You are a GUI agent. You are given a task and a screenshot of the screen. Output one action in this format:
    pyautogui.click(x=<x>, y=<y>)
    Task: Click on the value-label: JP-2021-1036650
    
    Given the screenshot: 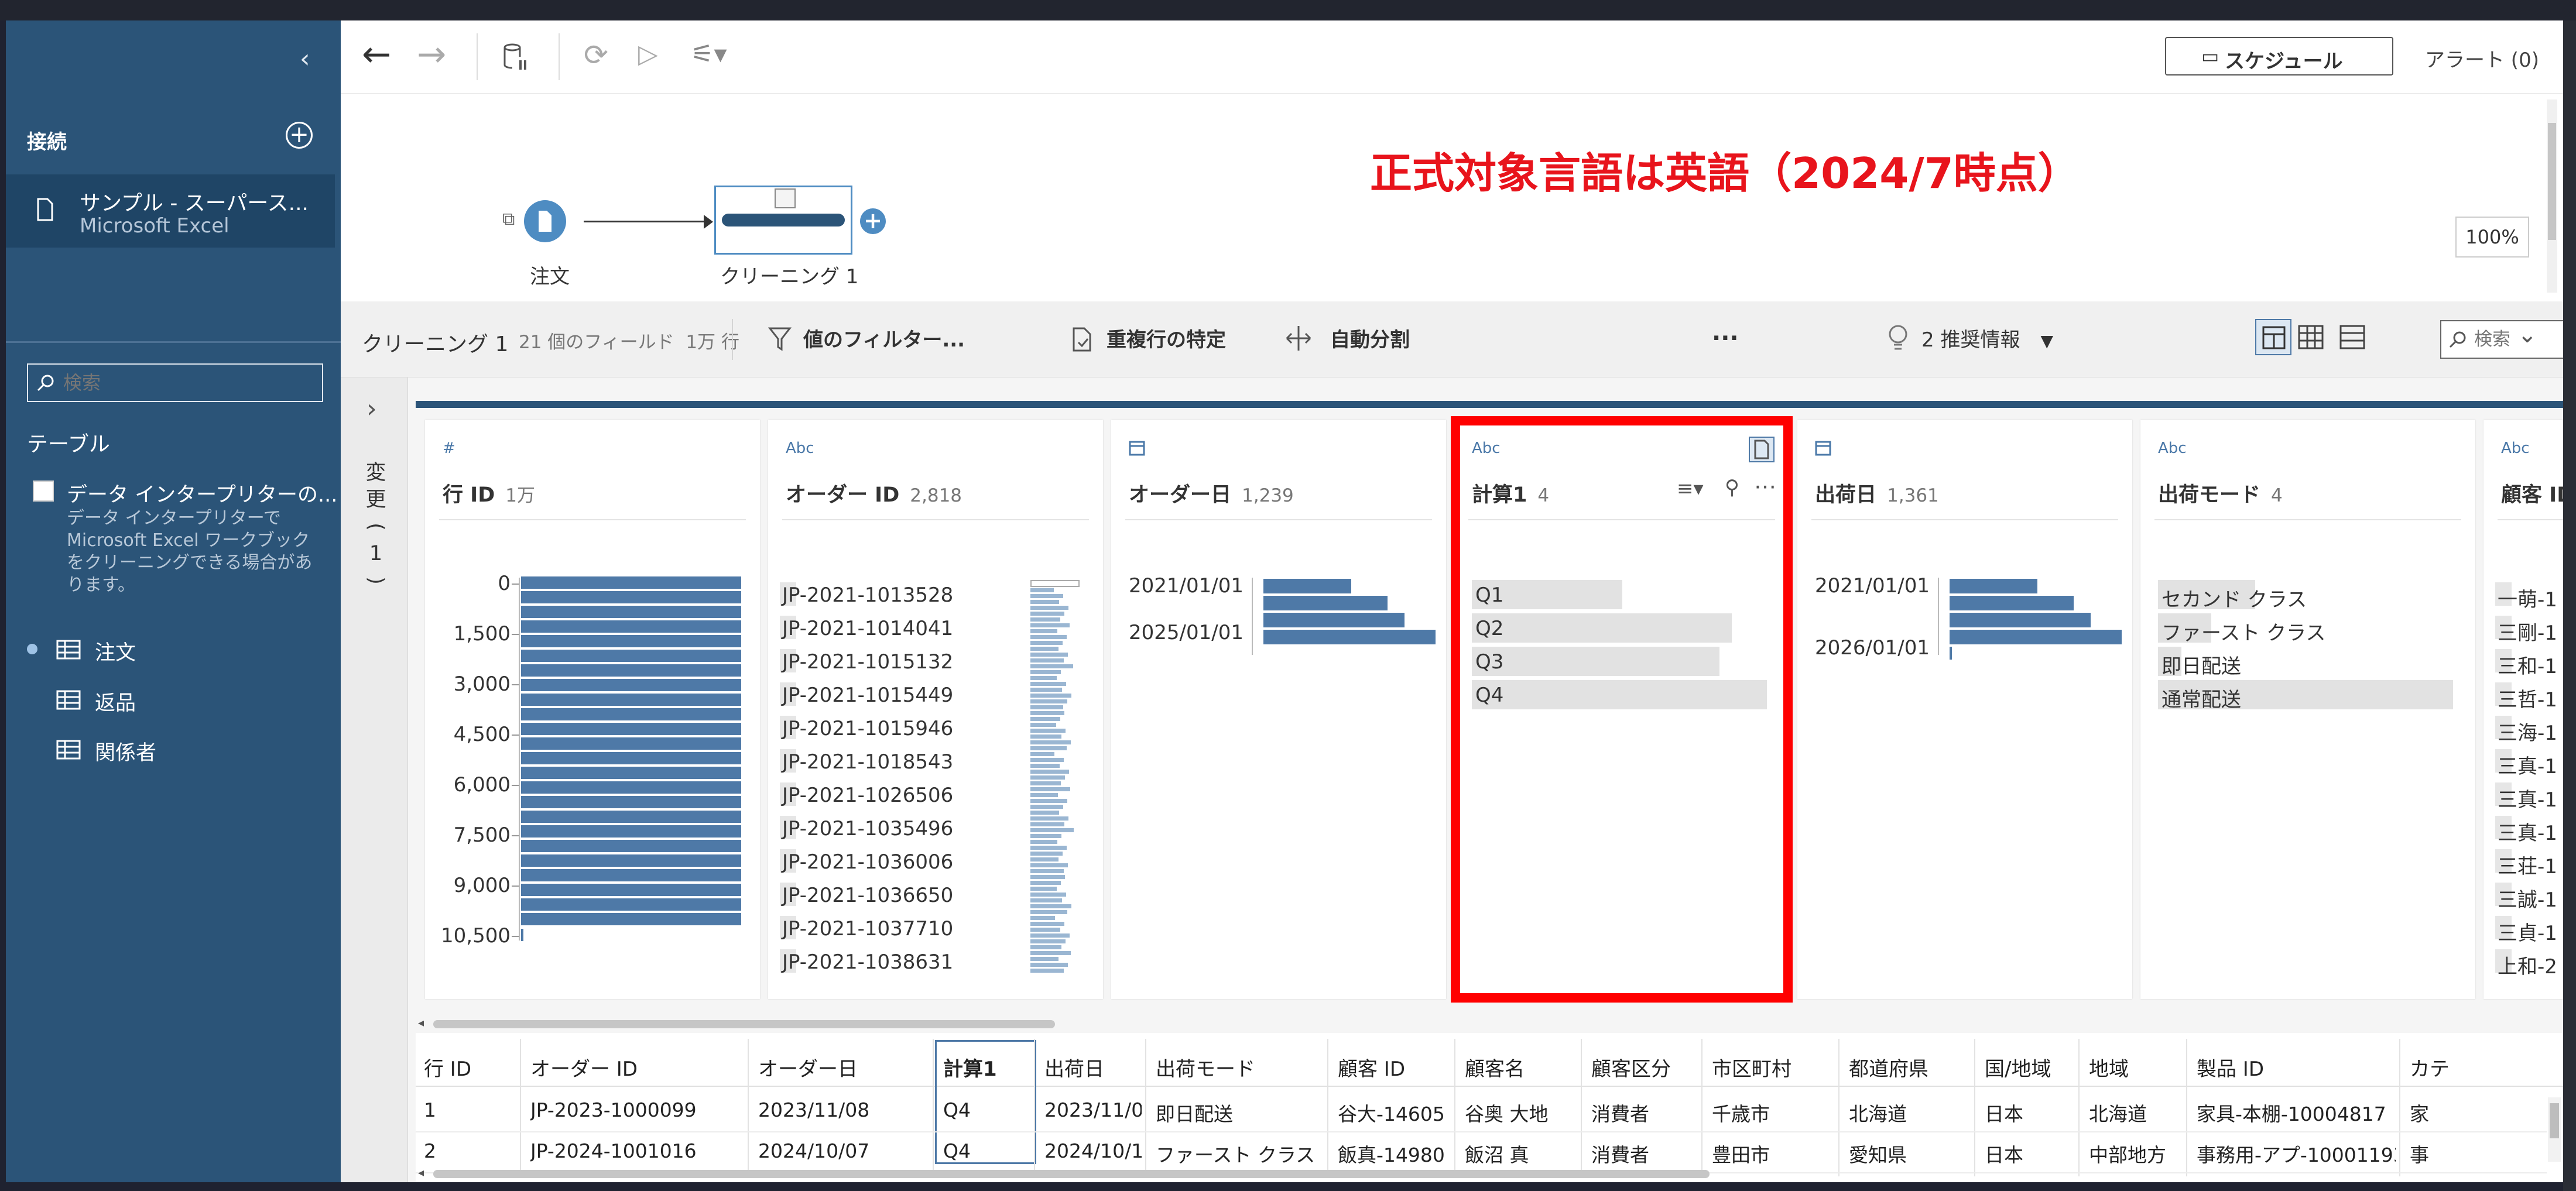 What is the action you would take?
    pyautogui.click(x=867, y=895)
    